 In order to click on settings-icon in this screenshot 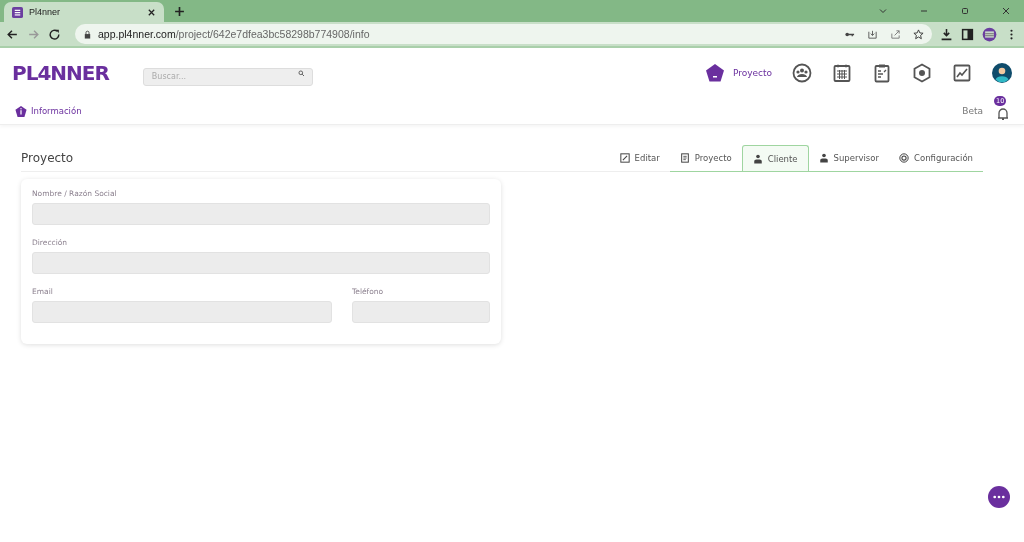, I will do `click(904, 158)`.